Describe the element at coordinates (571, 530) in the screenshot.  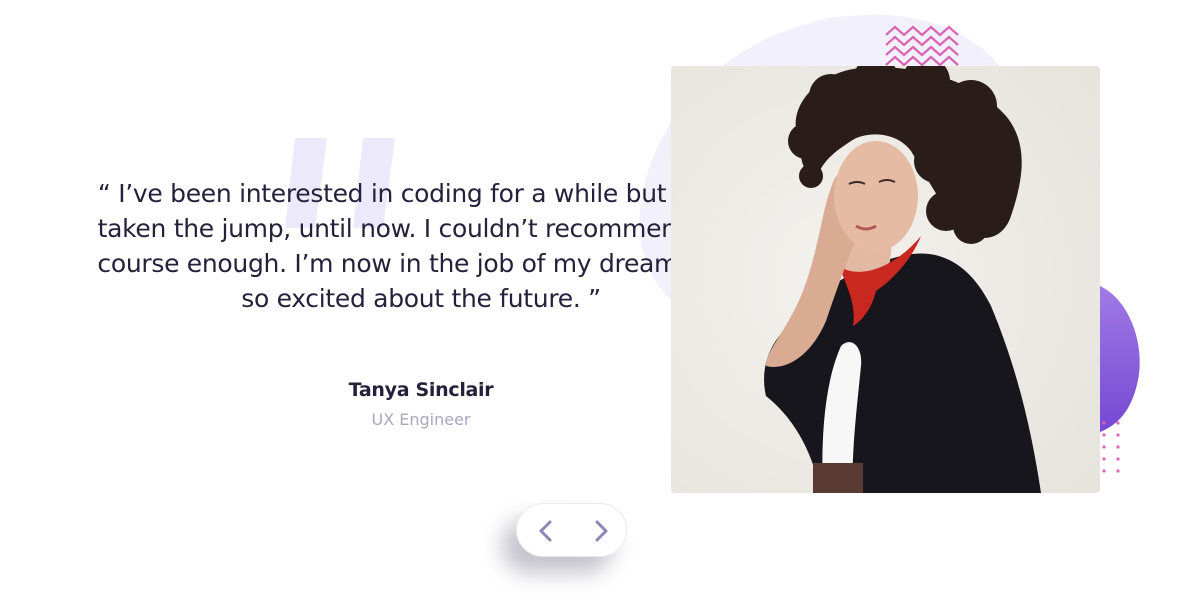
I see `testimonial-navigation` at that location.